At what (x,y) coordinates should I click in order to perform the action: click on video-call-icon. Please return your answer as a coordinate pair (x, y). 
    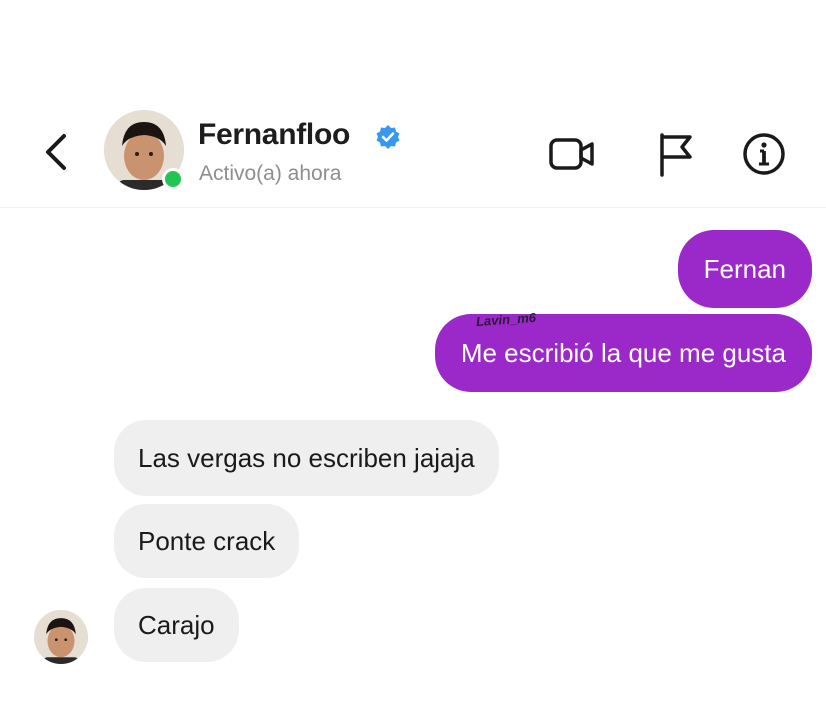
    Looking at the image, I should click on (571, 154).